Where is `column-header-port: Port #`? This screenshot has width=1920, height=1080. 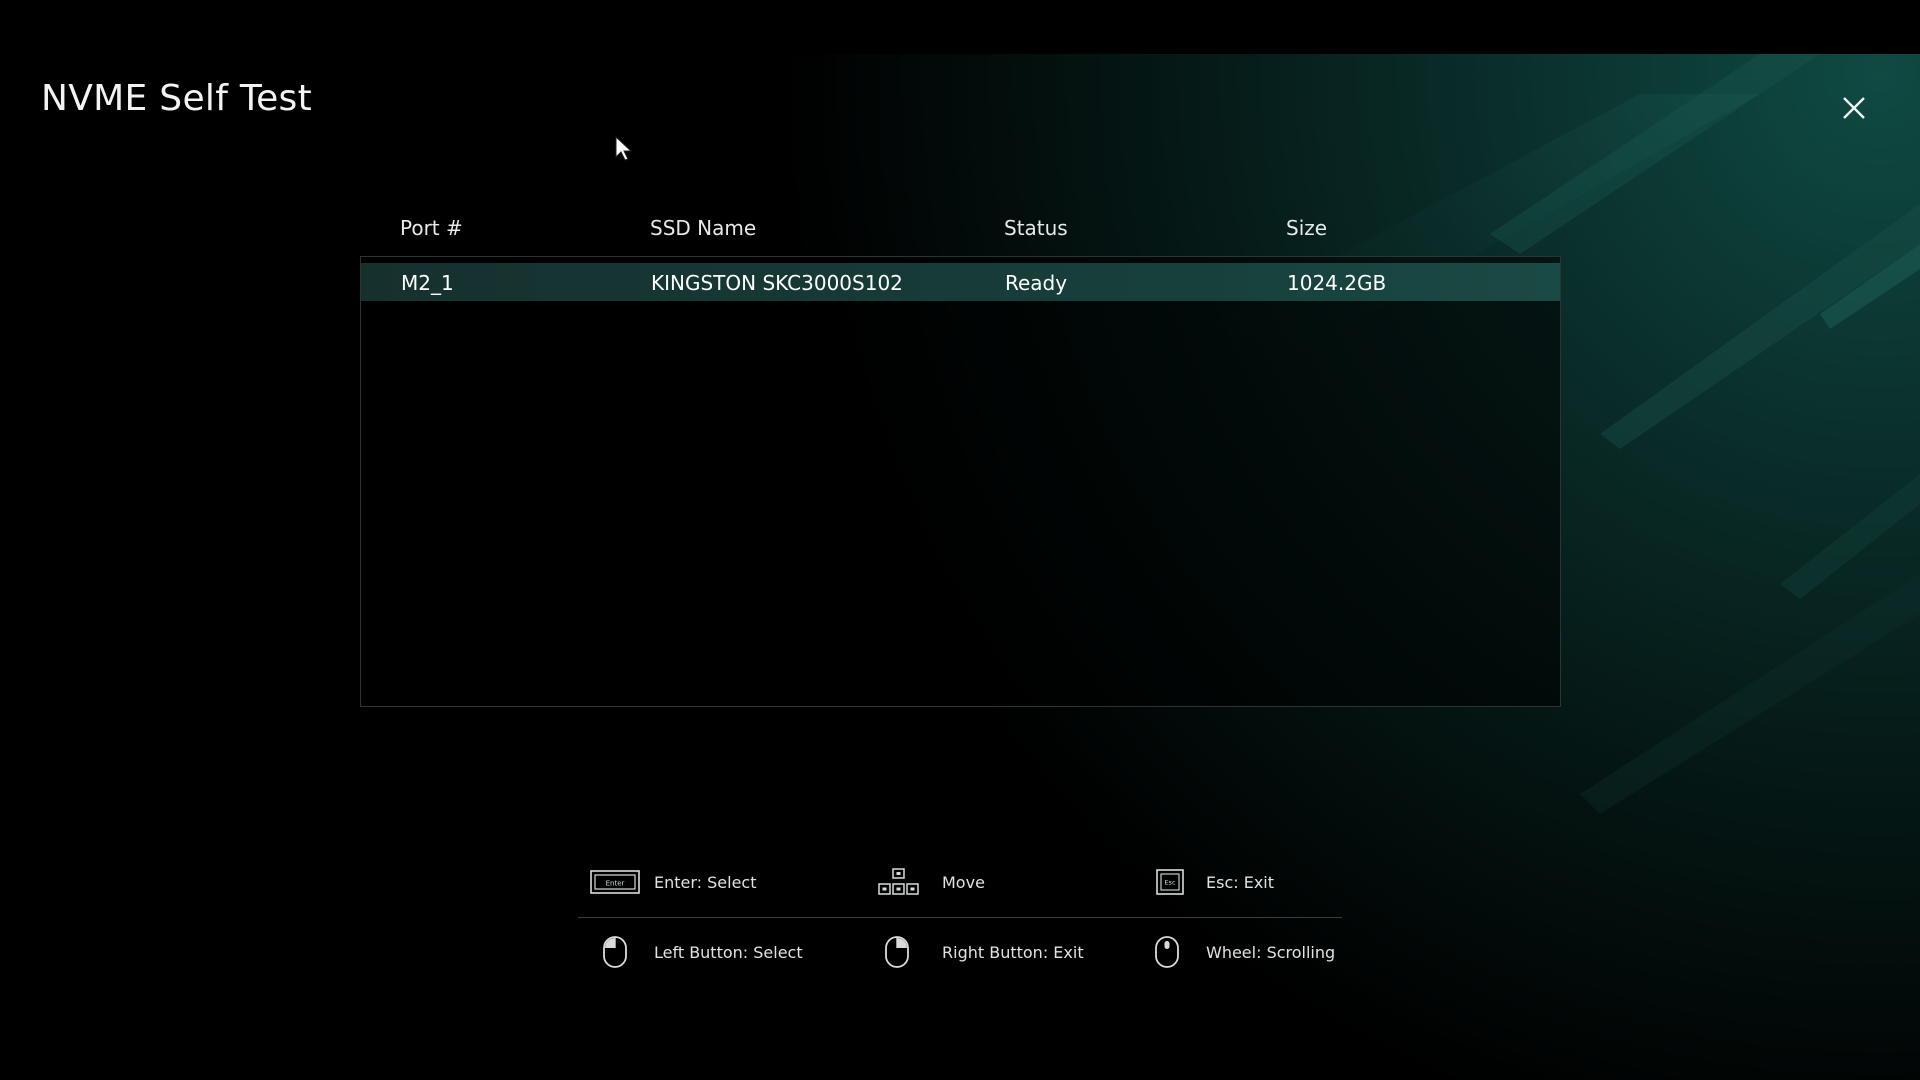 column-header-port: Port # is located at coordinates (431, 228).